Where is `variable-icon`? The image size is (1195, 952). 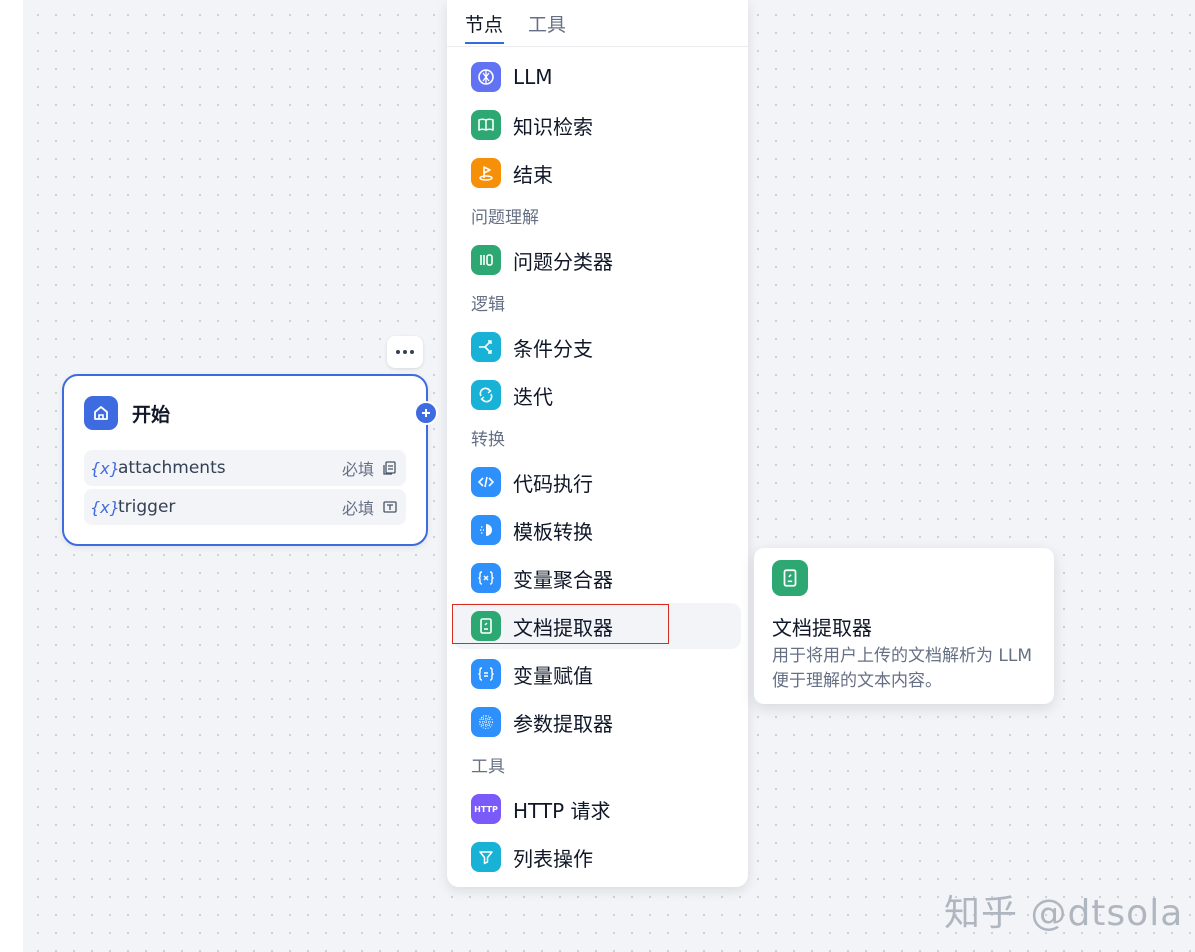 variable-icon is located at coordinates (486, 578).